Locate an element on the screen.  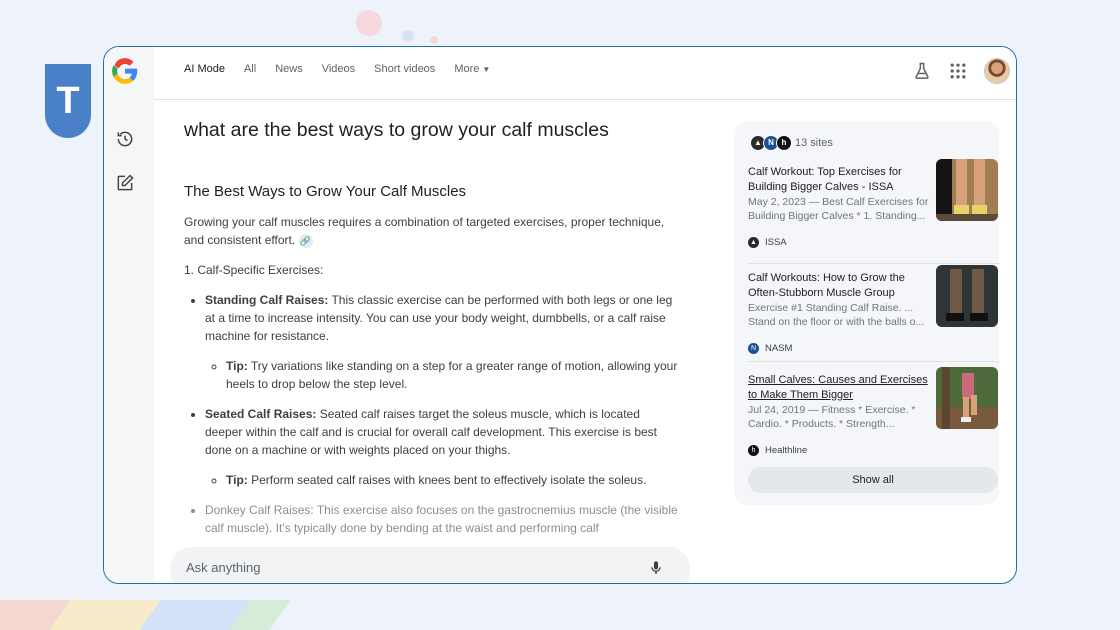
issa-favicon-icon: ▲ is located at coordinates (753, 242).